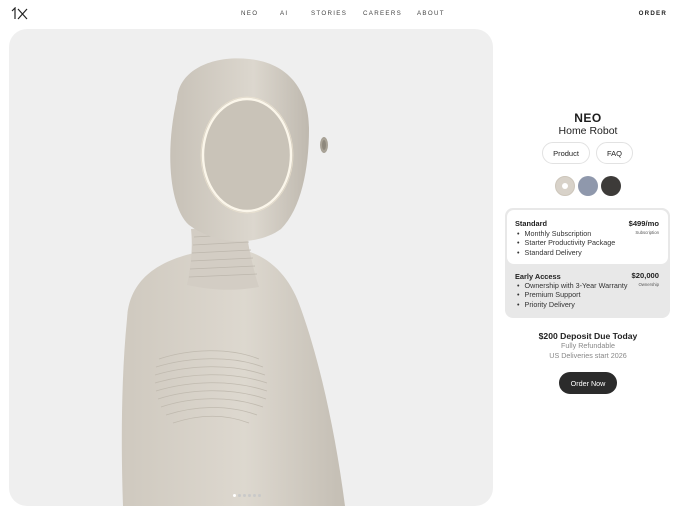 The image size is (680, 512). What do you see at coordinates (247, 496) in the screenshot?
I see `carousel-dots` at bounding box center [247, 496].